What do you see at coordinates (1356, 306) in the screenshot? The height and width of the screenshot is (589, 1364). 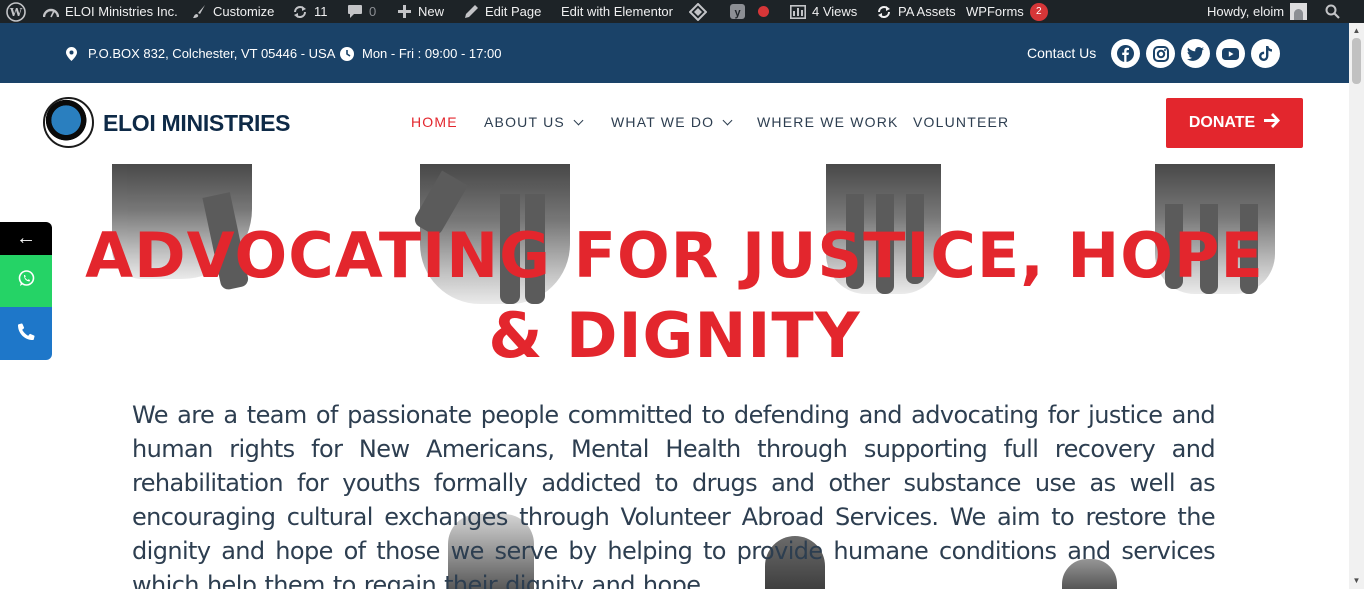 I see `page-scrollbar: ▲ ▼` at bounding box center [1356, 306].